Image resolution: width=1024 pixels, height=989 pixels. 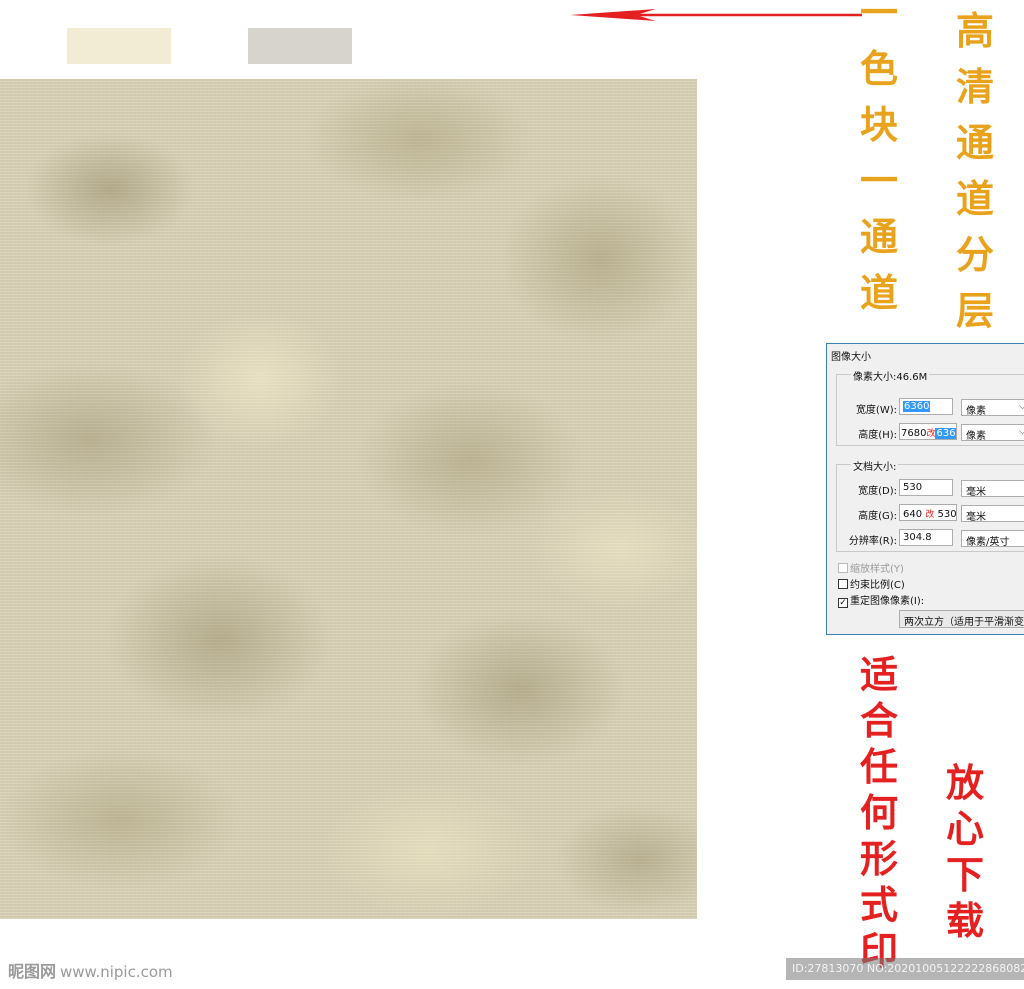 What do you see at coordinates (877, 516) in the screenshot?
I see `doc-height-label: 高度(G):` at bounding box center [877, 516].